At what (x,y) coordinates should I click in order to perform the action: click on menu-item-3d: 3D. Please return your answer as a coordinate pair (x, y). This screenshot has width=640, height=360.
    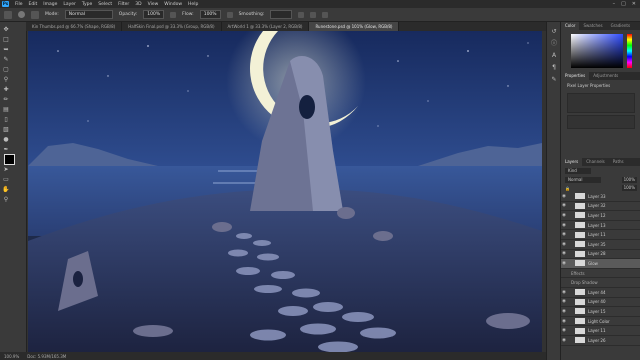
    Looking at the image, I should click on (138, 4).